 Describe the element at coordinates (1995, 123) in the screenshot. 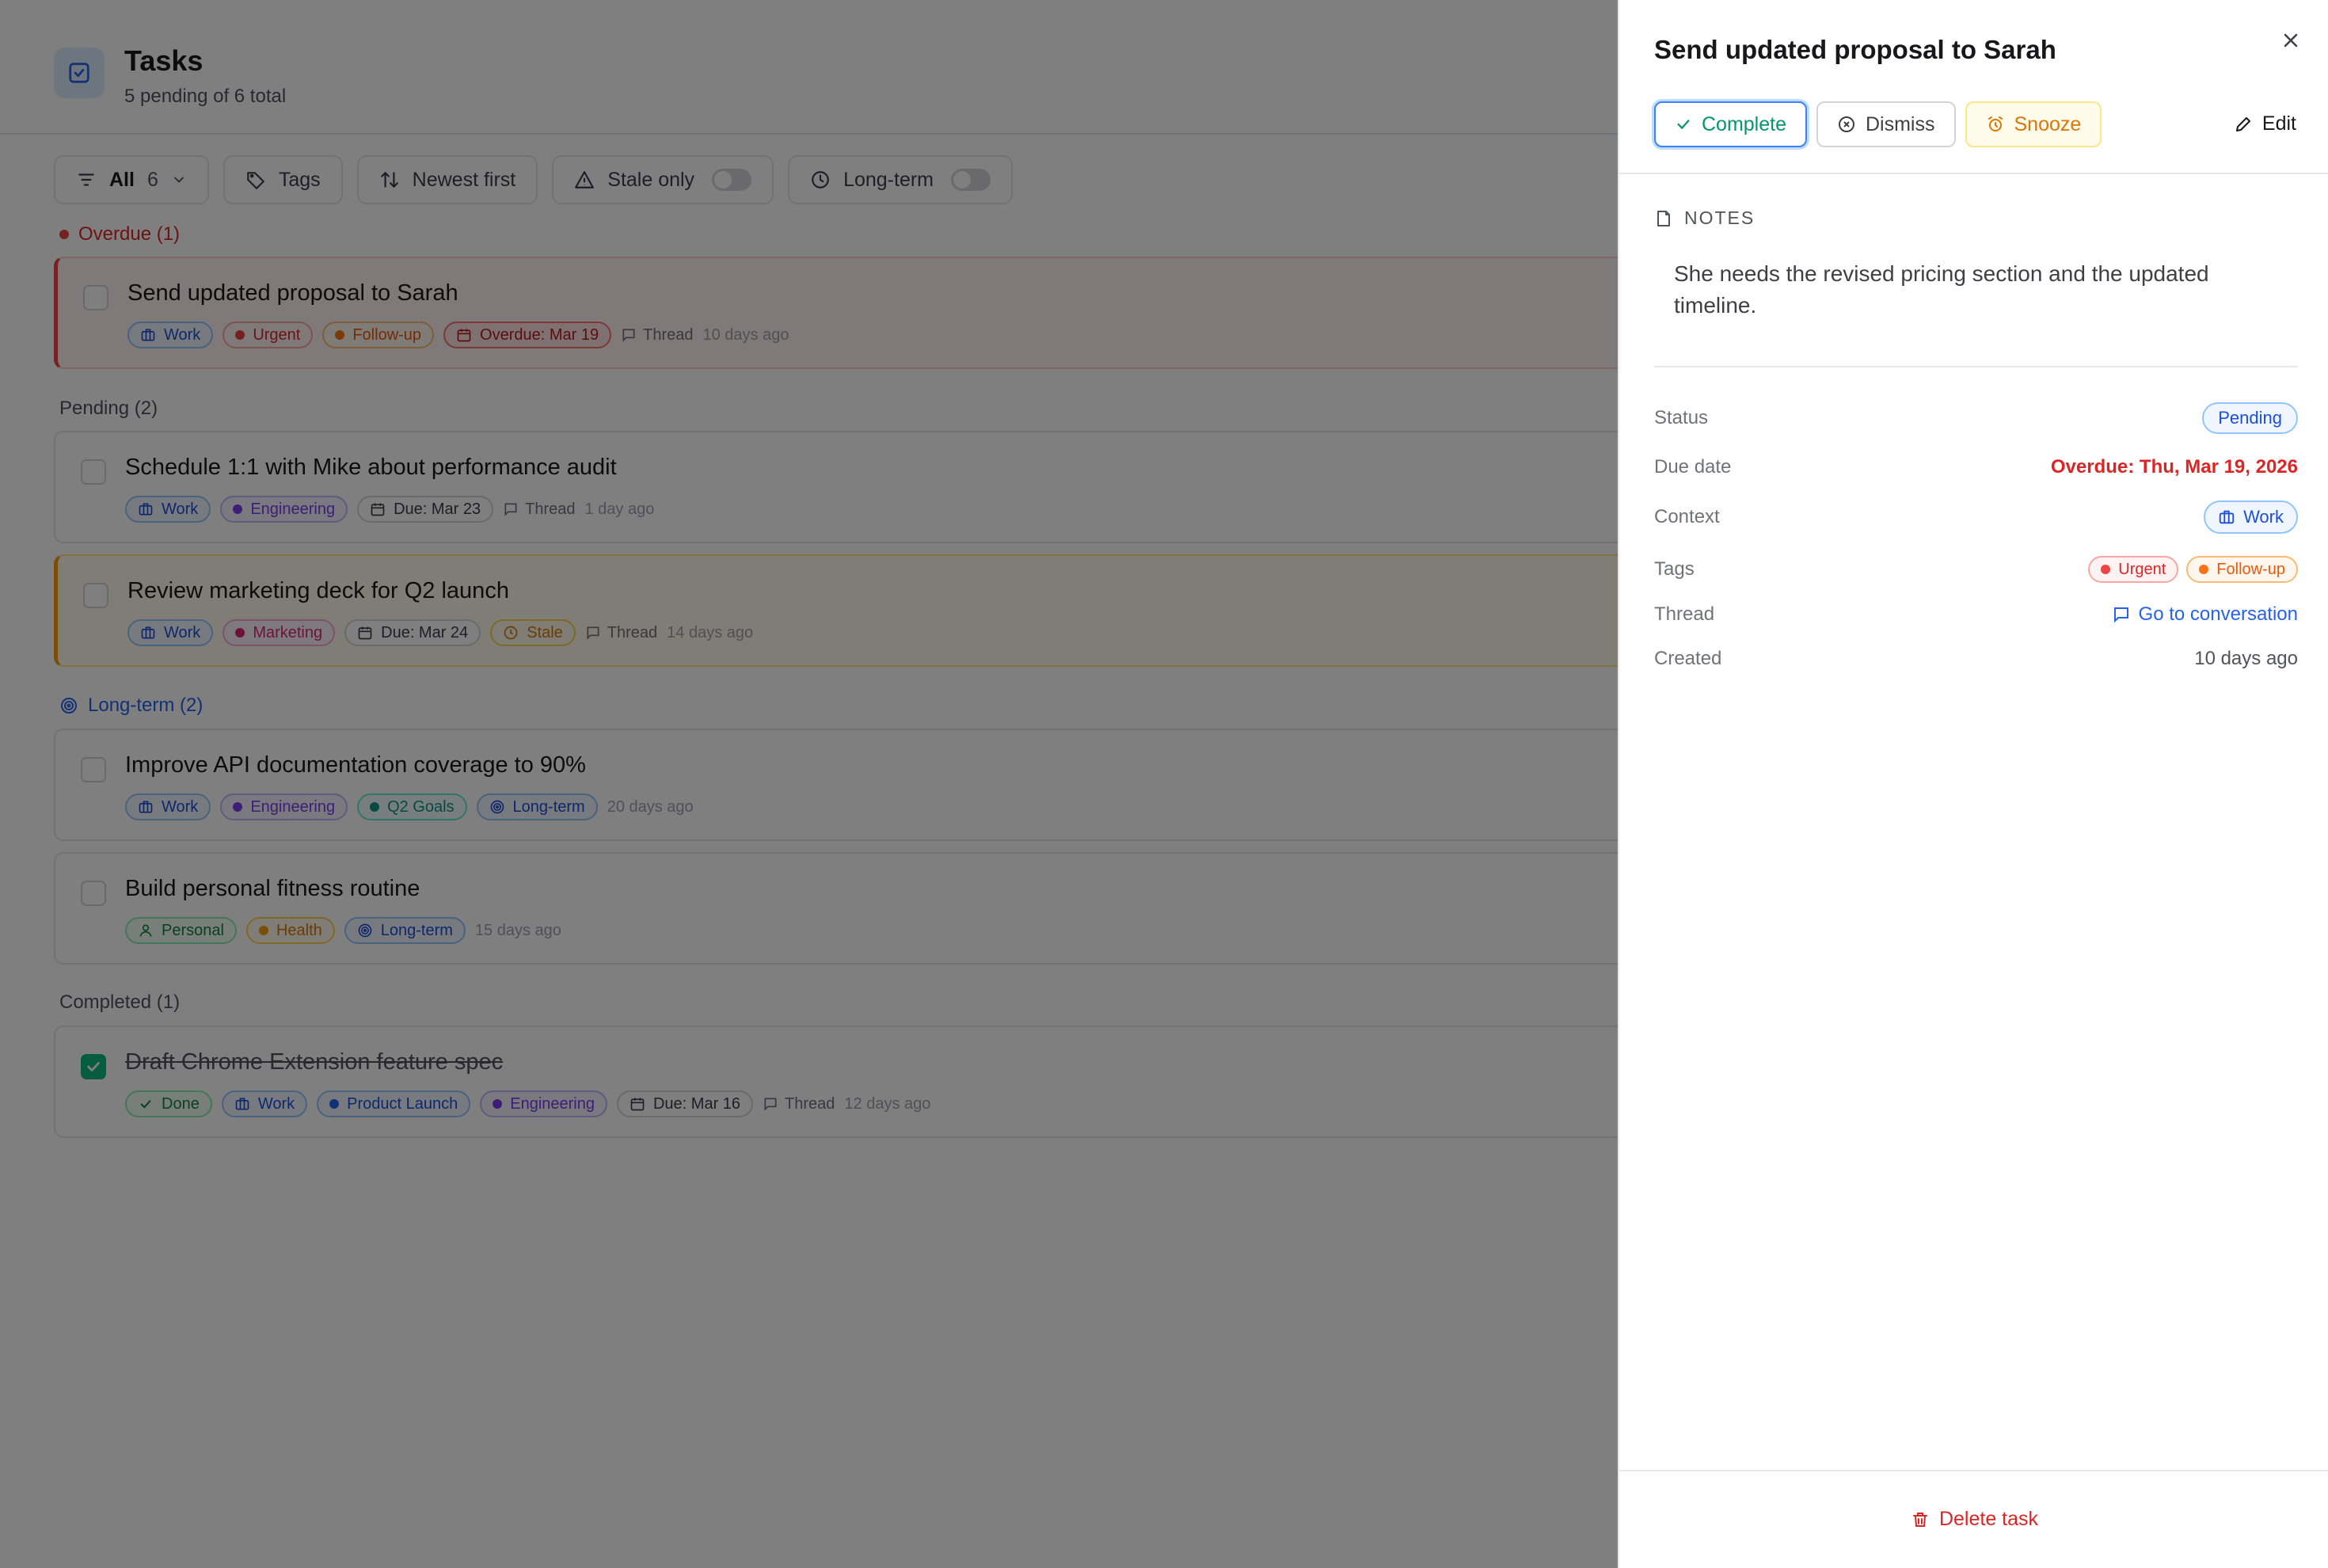

I see `alarm-clock-icon` at that location.